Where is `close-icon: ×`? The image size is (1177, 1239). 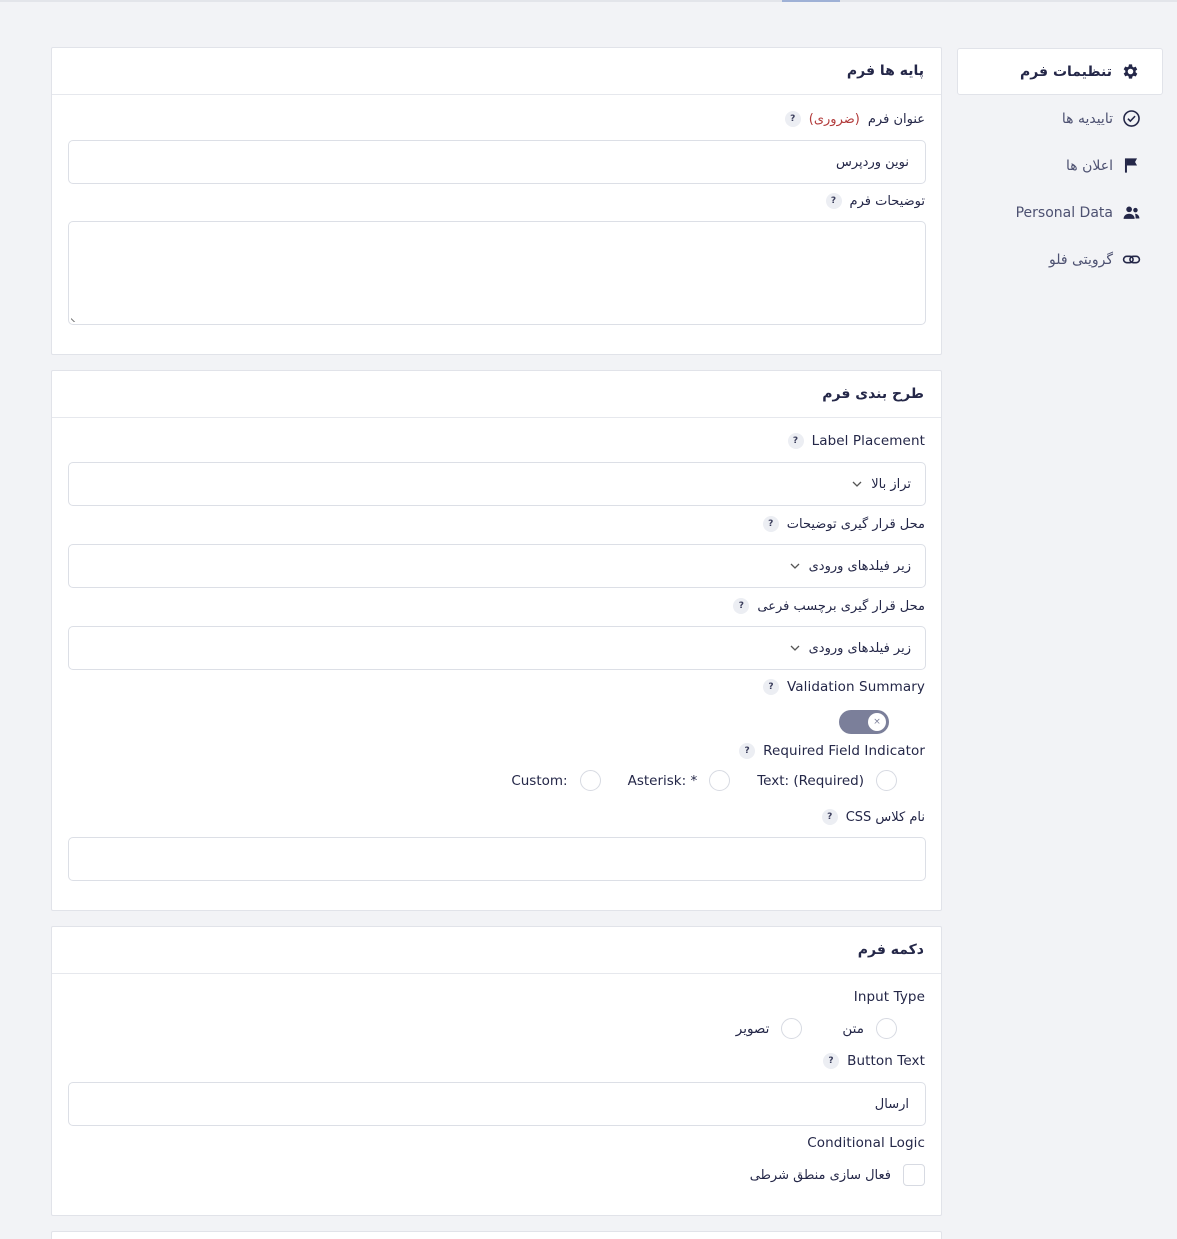 close-icon: × is located at coordinates (877, 722).